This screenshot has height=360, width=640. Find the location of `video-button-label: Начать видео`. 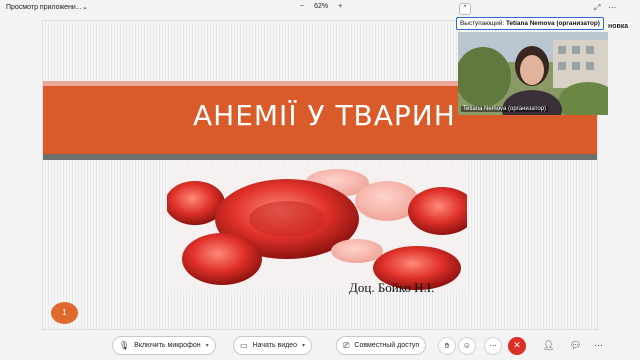

video-button-label: Начать видео is located at coordinates (275, 345).